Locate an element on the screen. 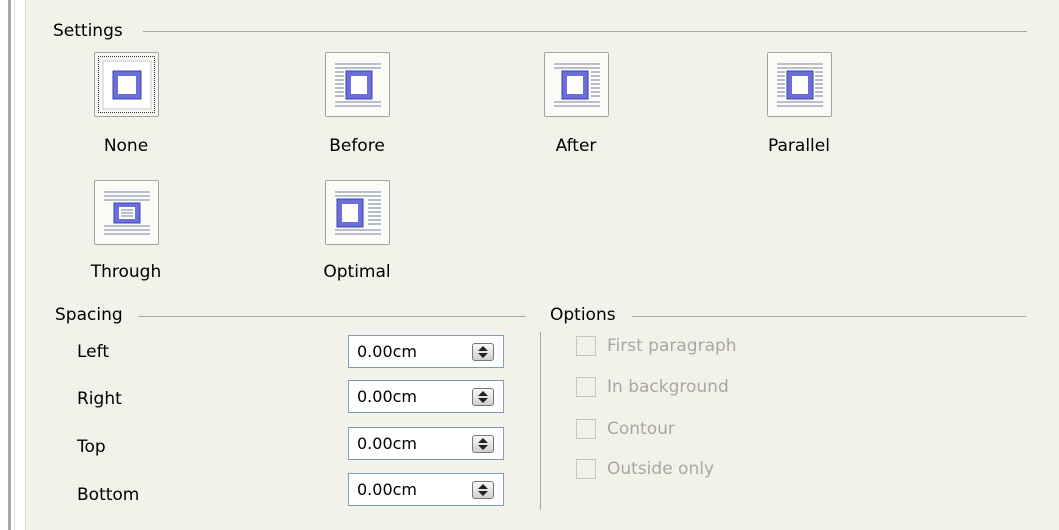 This screenshot has width=1059, height=530. left-value: 0.00cm is located at coordinates (387, 351).